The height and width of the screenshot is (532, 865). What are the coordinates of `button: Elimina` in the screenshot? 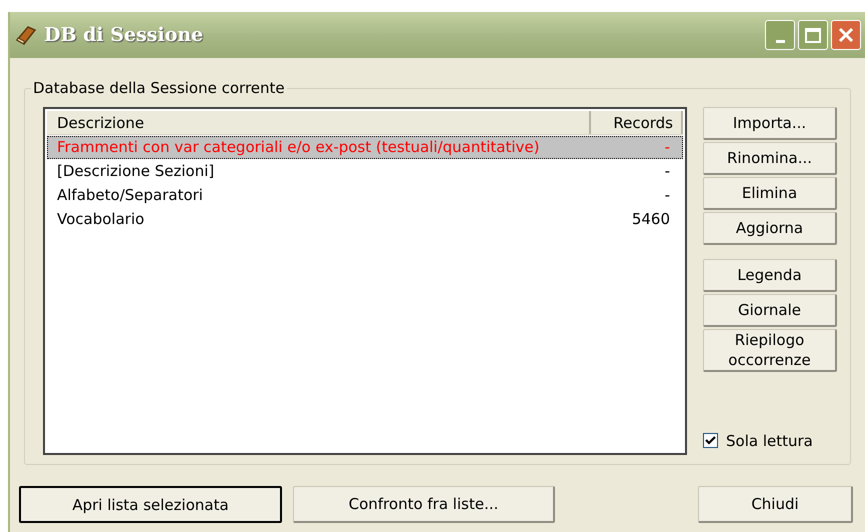 It's located at (770, 193).